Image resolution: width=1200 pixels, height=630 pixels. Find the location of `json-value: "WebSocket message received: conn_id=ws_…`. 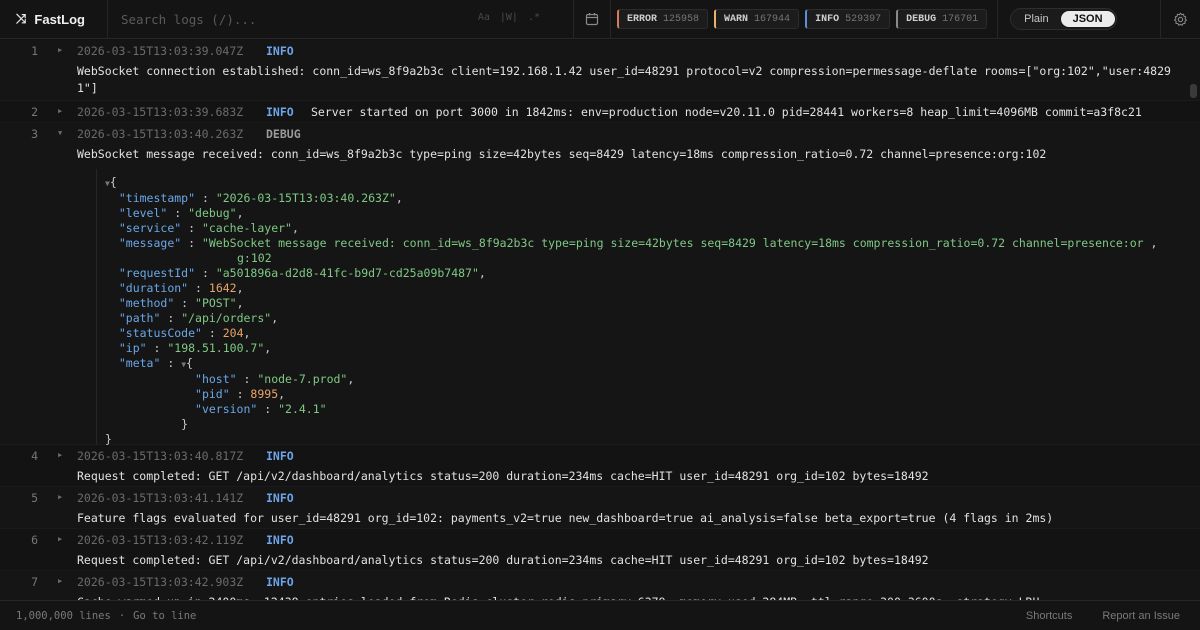

json-value: "WebSocket message received: conn_id=ws_… is located at coordinates (672, 243).